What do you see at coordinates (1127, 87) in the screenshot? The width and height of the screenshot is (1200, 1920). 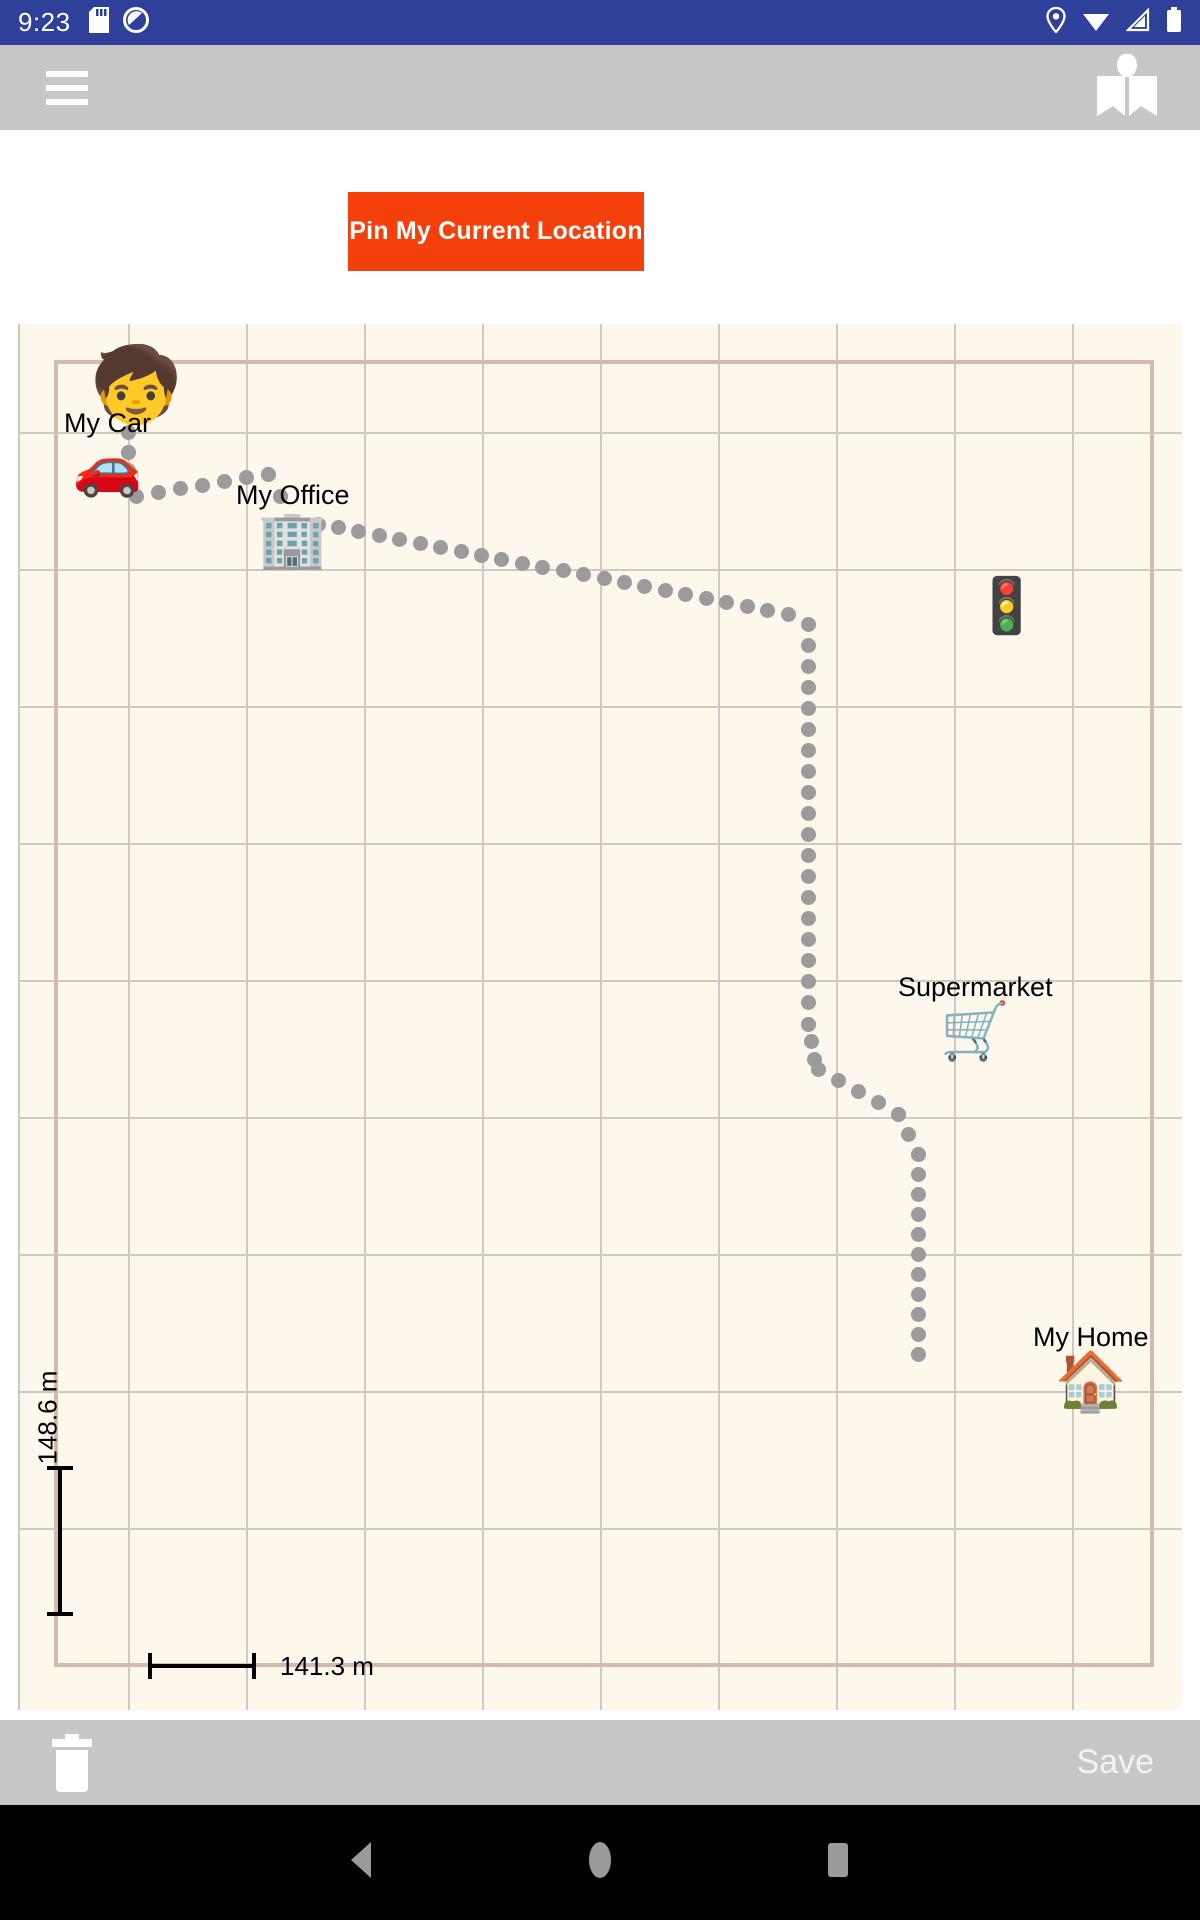 I see `open-book-icon` at bounding box center [1127, 87].